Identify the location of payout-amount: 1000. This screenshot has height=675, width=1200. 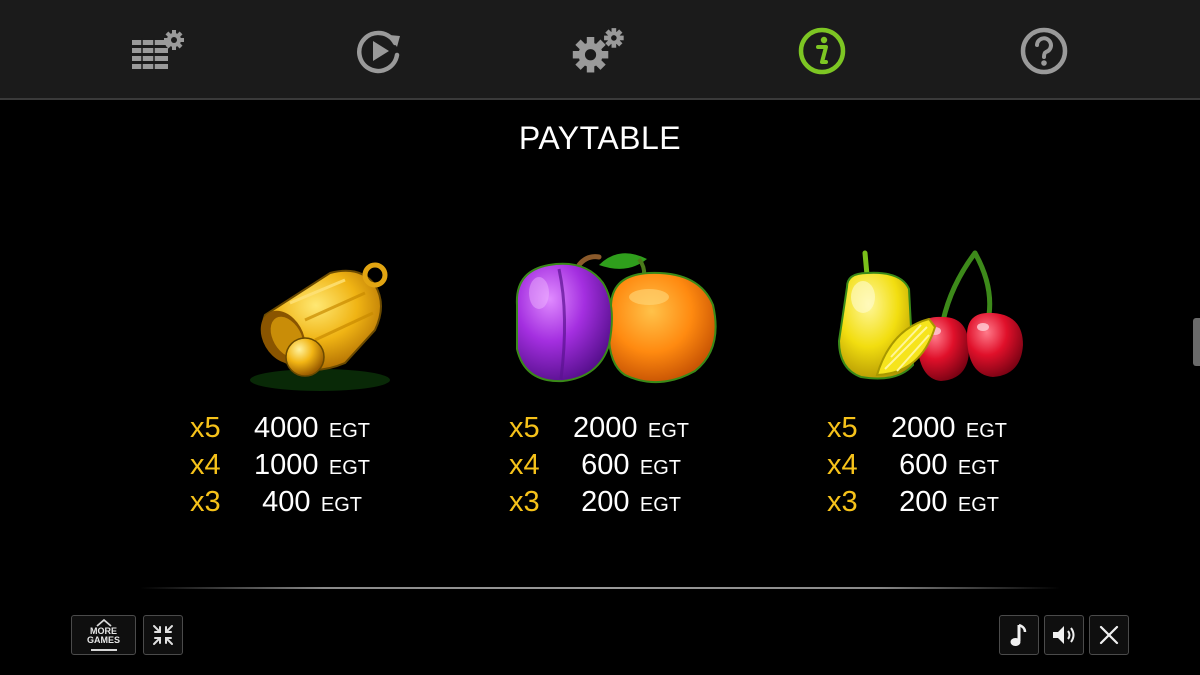
(286, 465).